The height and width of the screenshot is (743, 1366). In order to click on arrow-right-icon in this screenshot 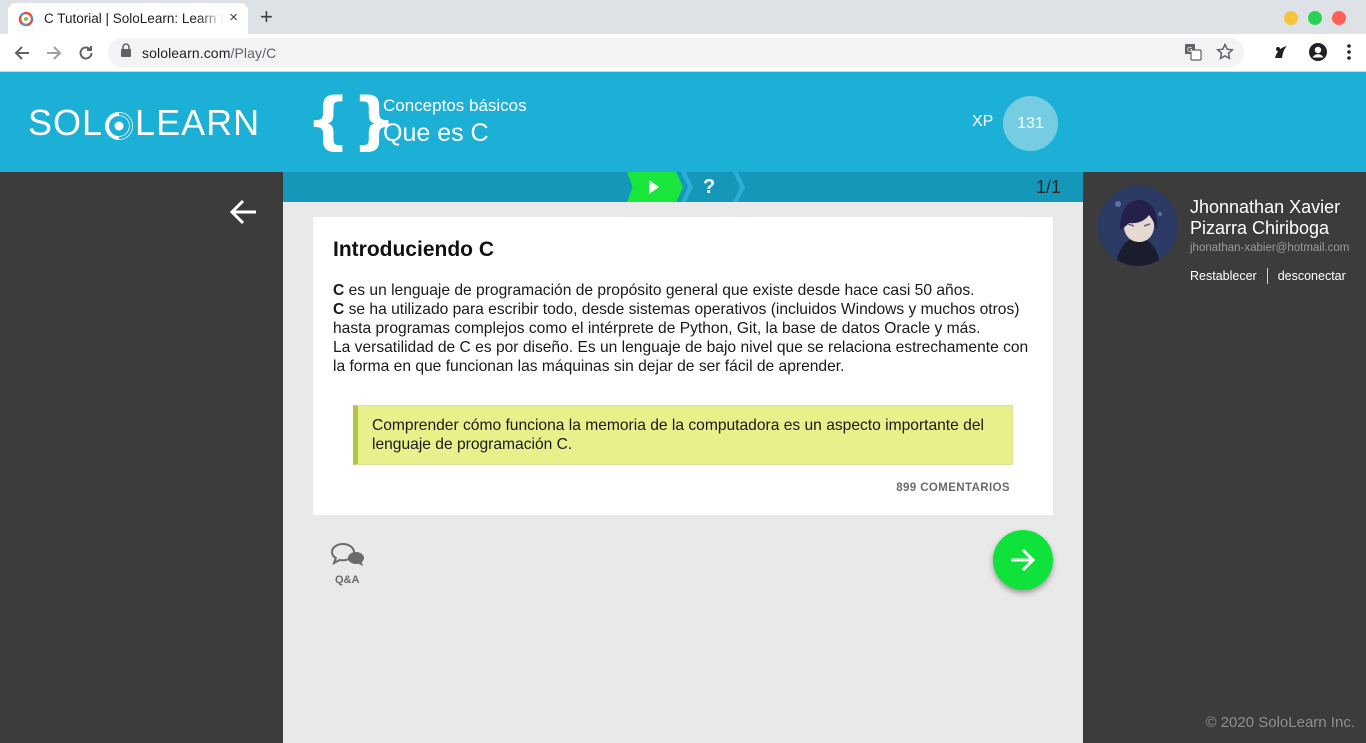, I will do `click(1023, 560)`.